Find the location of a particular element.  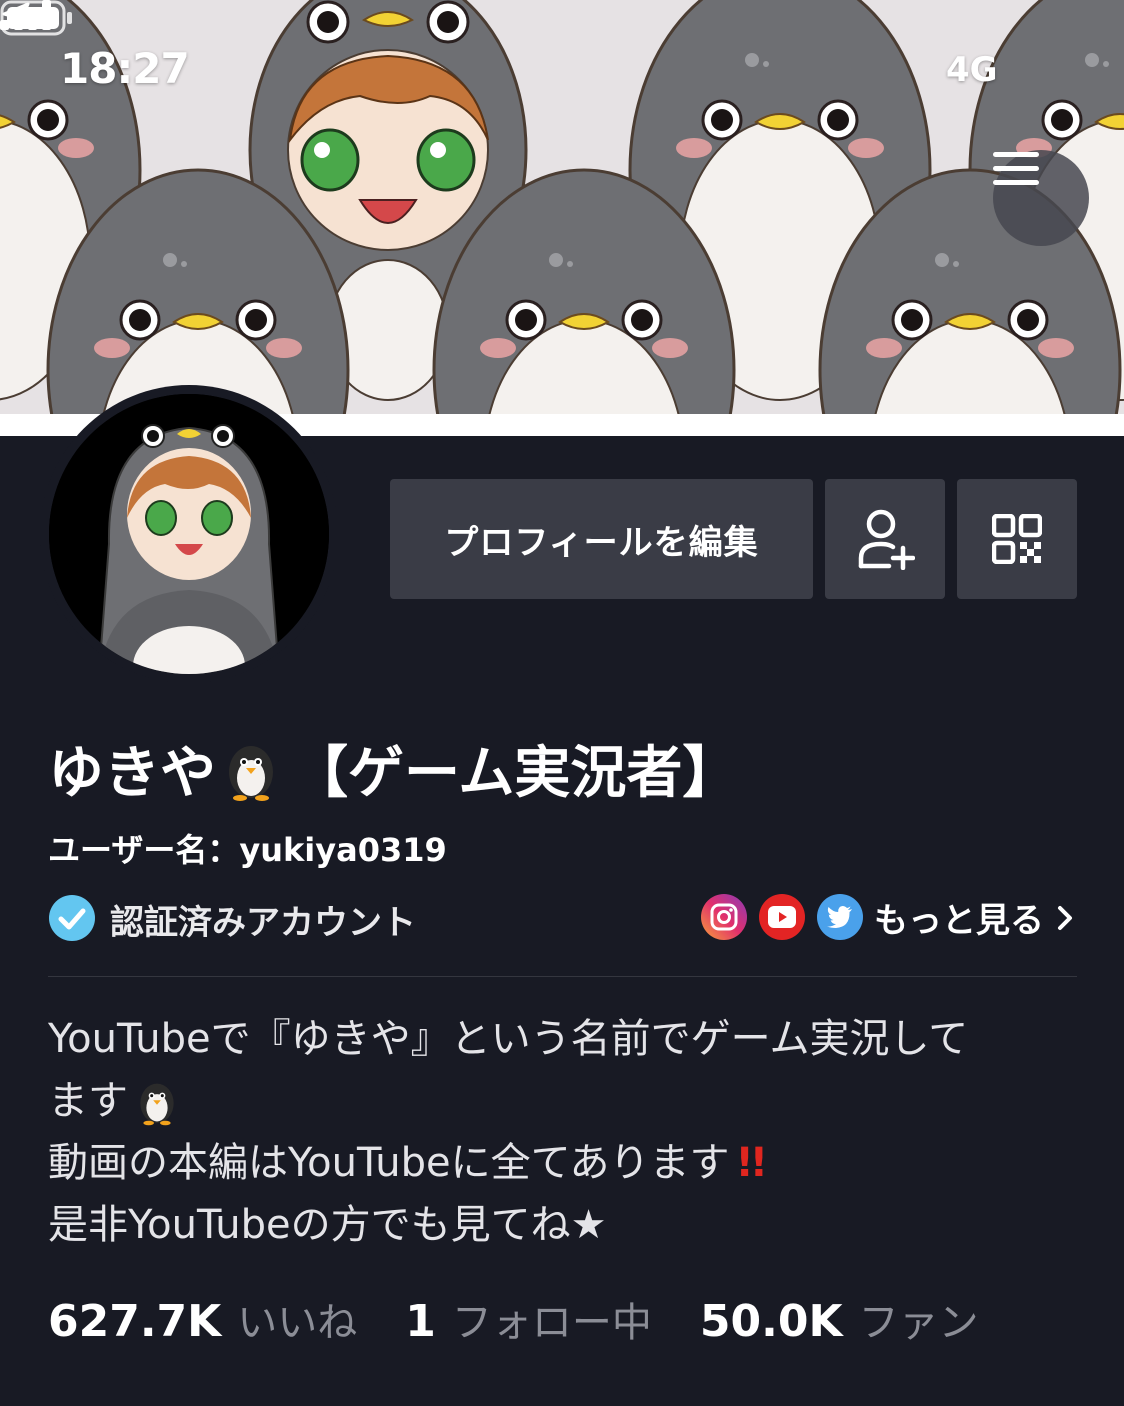

avatar is located at coordinates (189, 534).